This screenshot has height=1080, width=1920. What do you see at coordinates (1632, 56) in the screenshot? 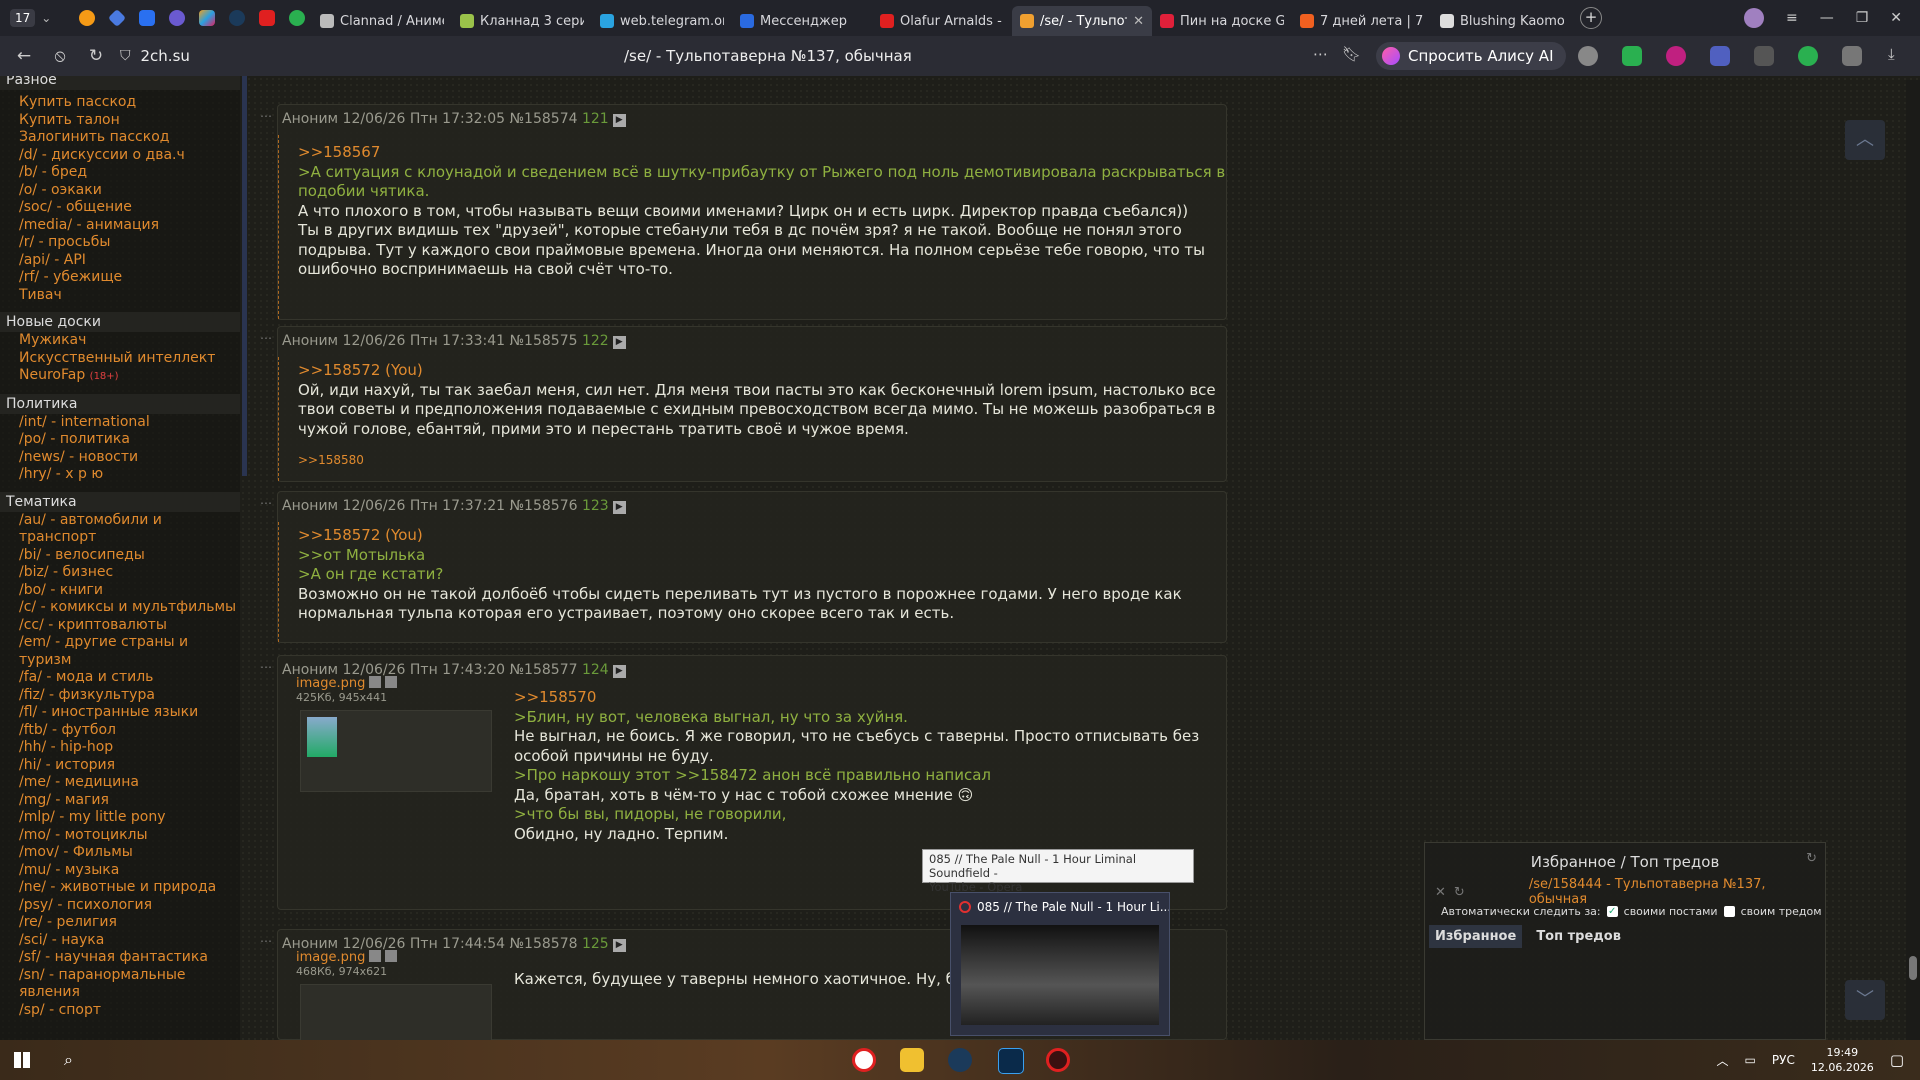
I see `shield-check-icon` at bounding box center [1632, 56].